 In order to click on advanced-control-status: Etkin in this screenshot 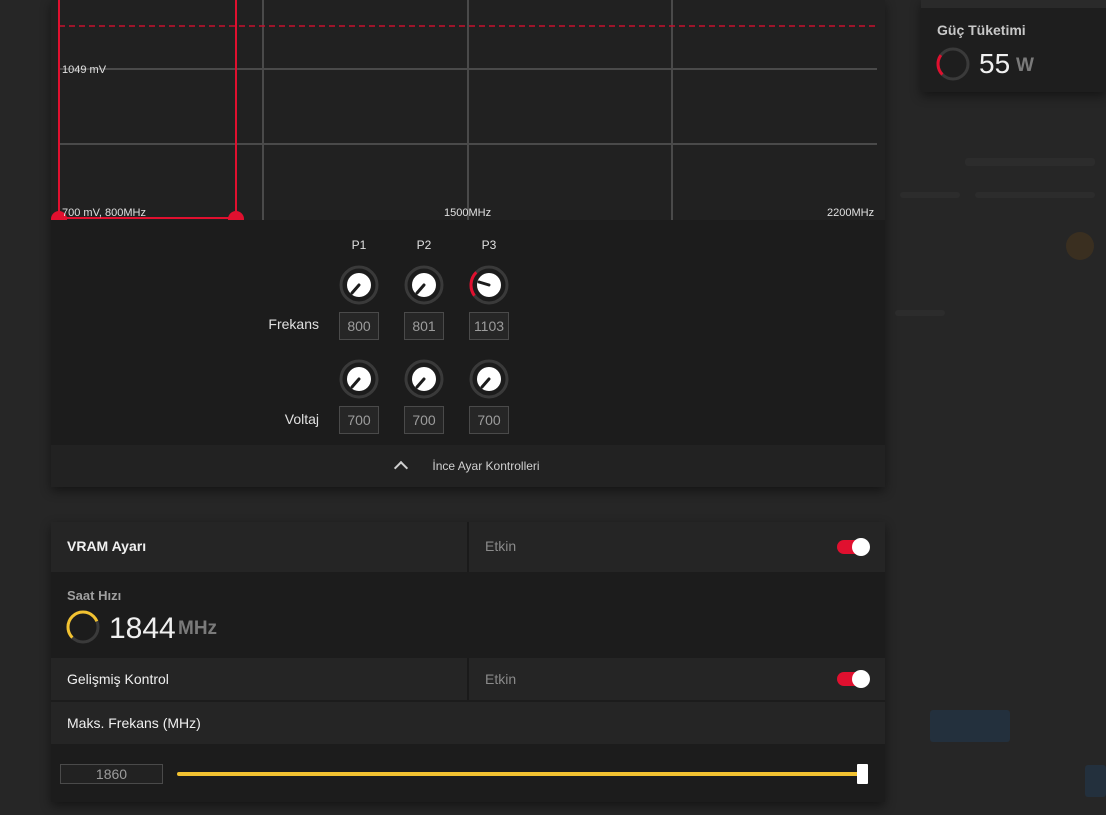, I will do `click(501, 679)`.